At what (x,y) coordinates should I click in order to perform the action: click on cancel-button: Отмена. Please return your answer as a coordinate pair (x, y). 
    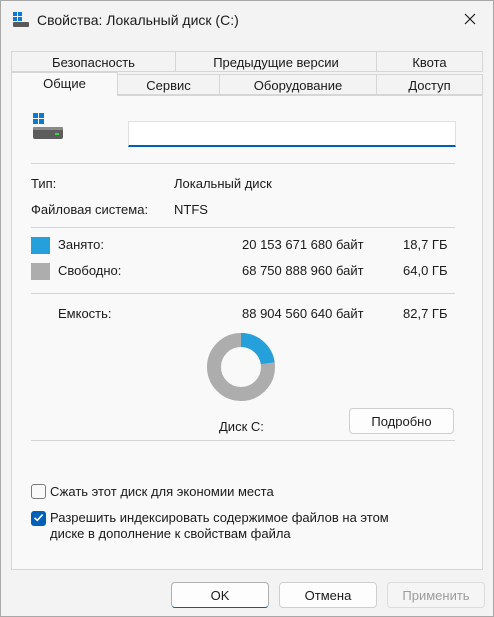
    Looking at the image, I should click on (328, 595).